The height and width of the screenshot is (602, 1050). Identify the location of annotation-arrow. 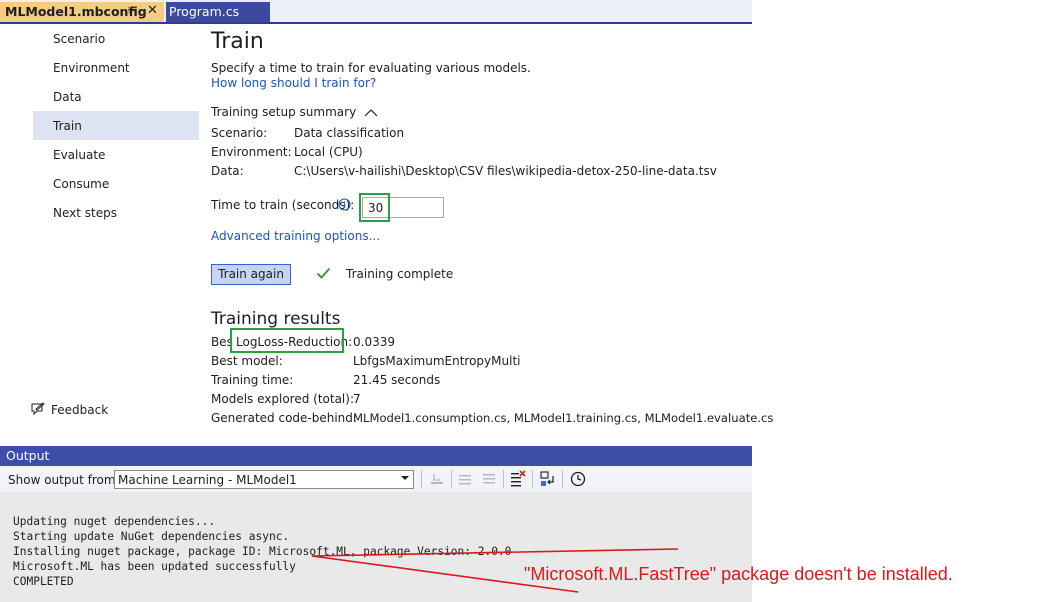
(495, 570).